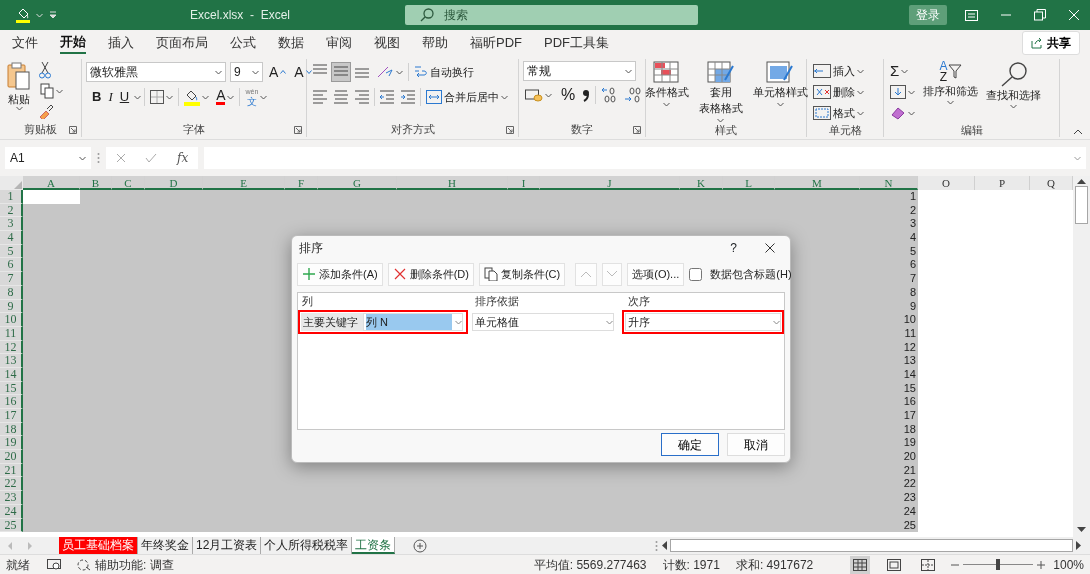  Describe the element at coordinates (11, 443) in the screenshot. I see `row-header: 19` at that location.